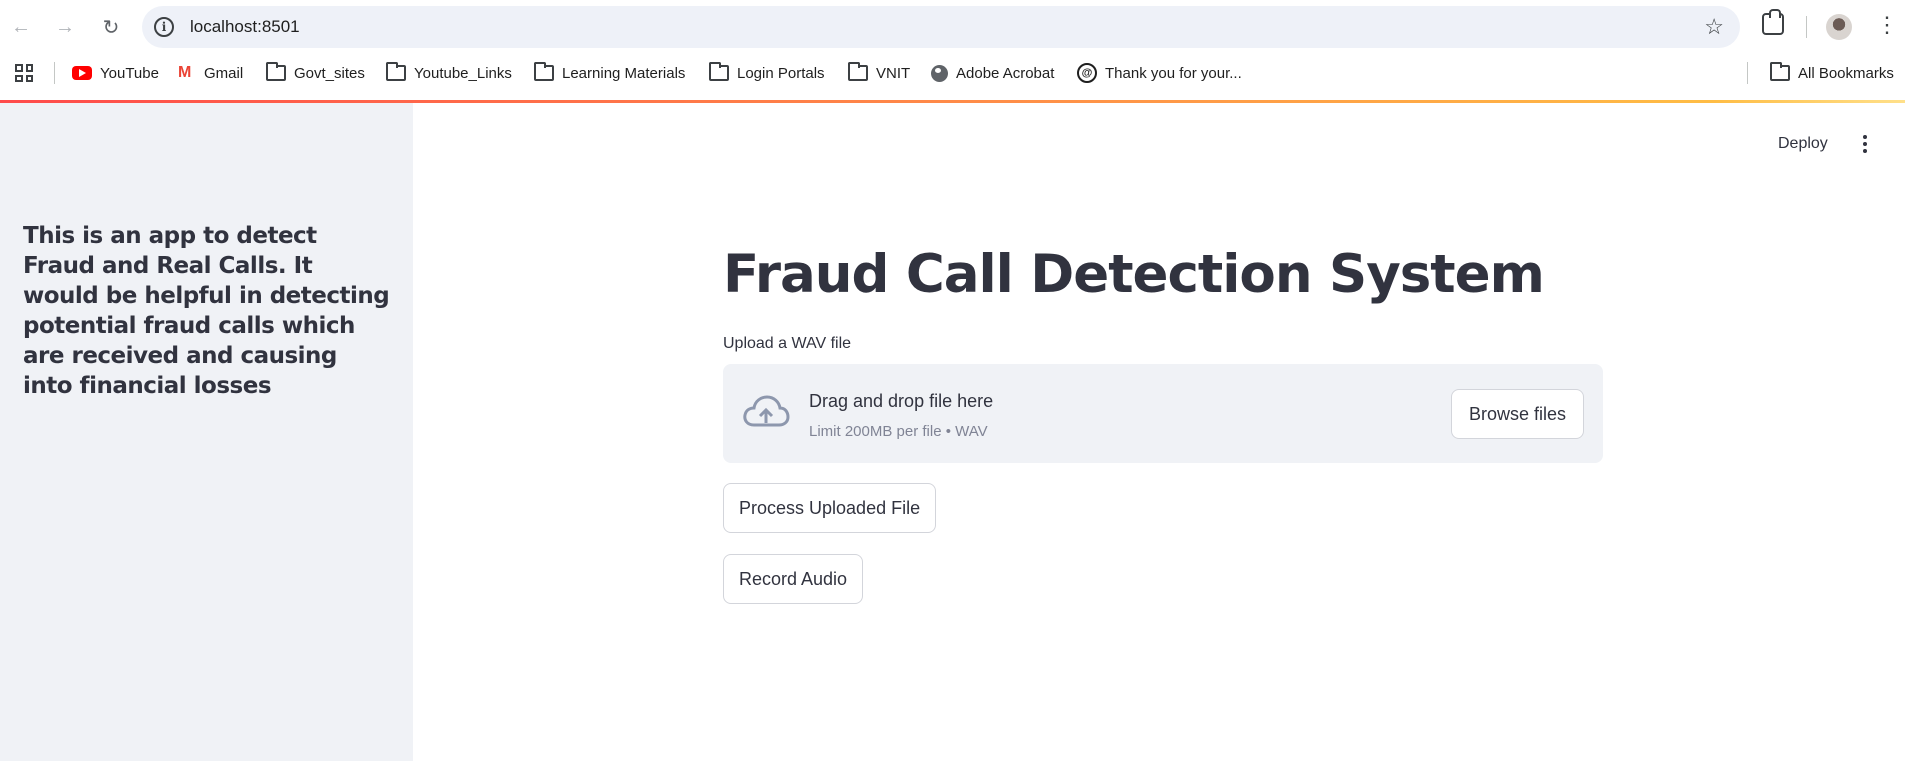  I want to click on toolbar-divider, so click(1806, 27).